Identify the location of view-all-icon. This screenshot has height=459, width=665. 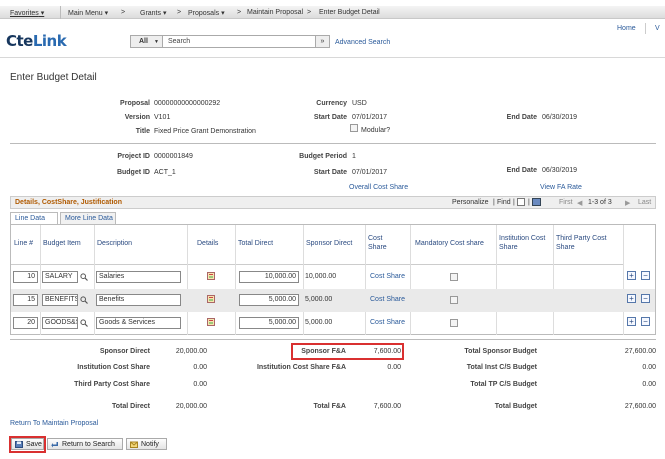
(521, 202).